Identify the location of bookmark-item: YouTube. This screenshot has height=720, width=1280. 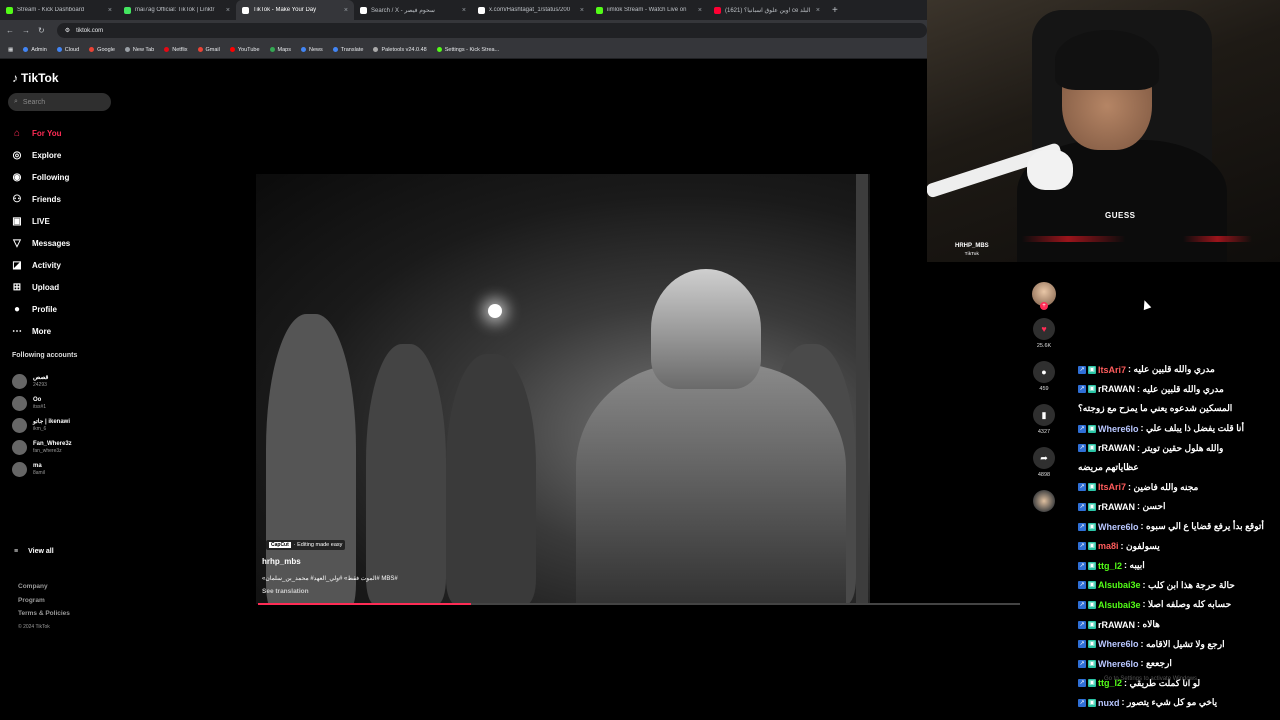
(244, 50).